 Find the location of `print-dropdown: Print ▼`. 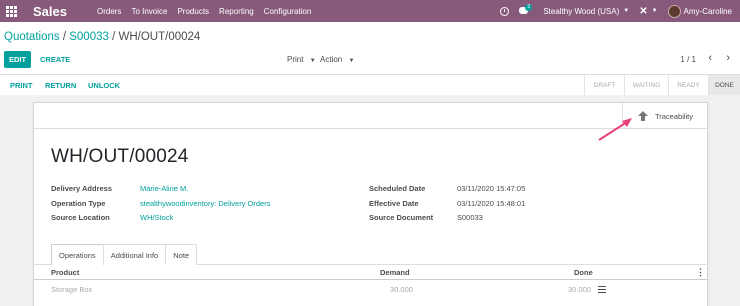

print-dropdown: Print ▼ is located at coordinates (301, 59).